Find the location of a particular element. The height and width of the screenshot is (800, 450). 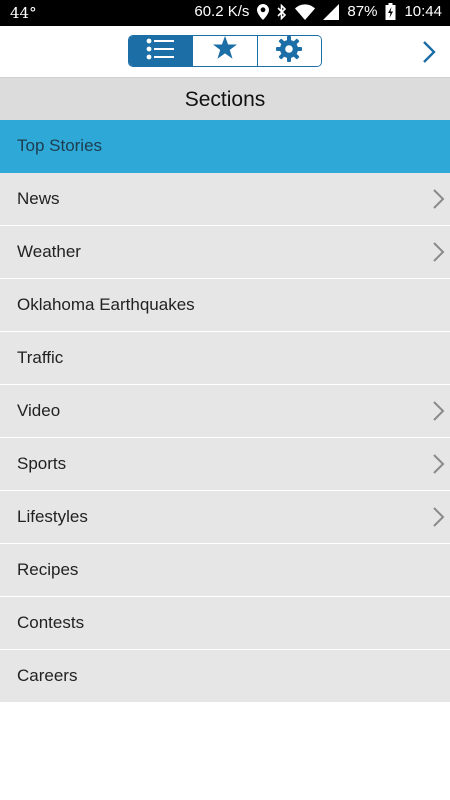

favorites-tab is located at coordinates (225, 51).